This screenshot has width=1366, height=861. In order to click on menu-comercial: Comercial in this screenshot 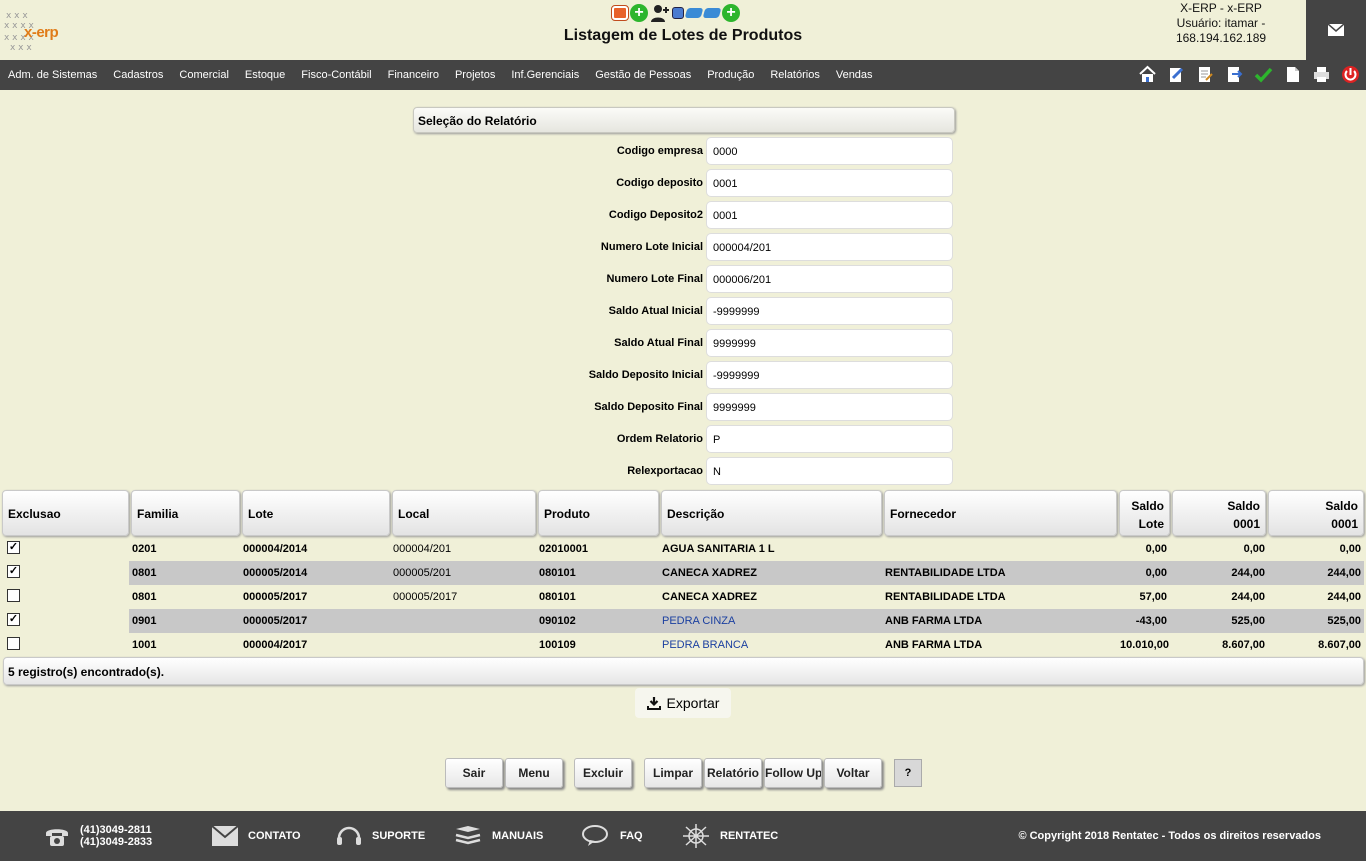, I will do `click(204, 75)`.